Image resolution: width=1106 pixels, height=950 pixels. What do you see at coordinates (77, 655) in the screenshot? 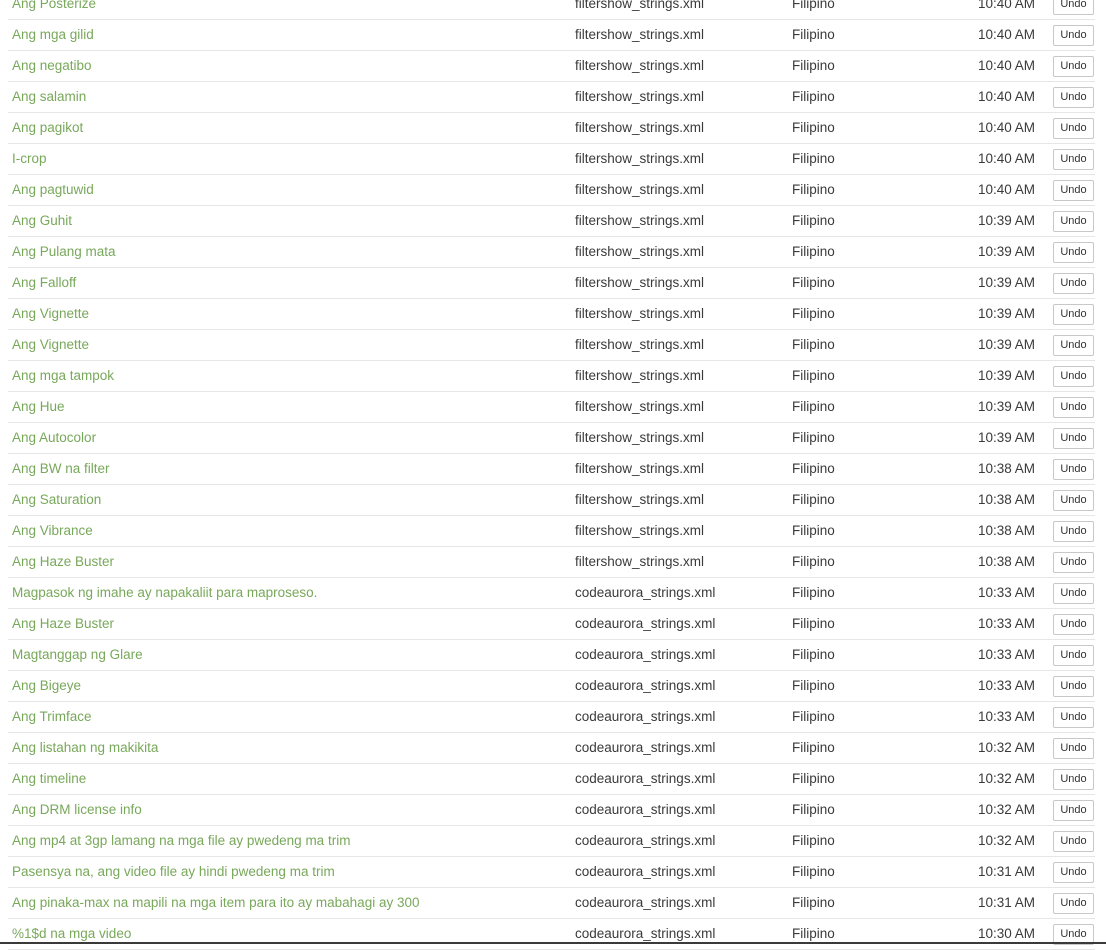
I see `string-link: Magtanggap ng Glare` at bounding box center [77, 655].